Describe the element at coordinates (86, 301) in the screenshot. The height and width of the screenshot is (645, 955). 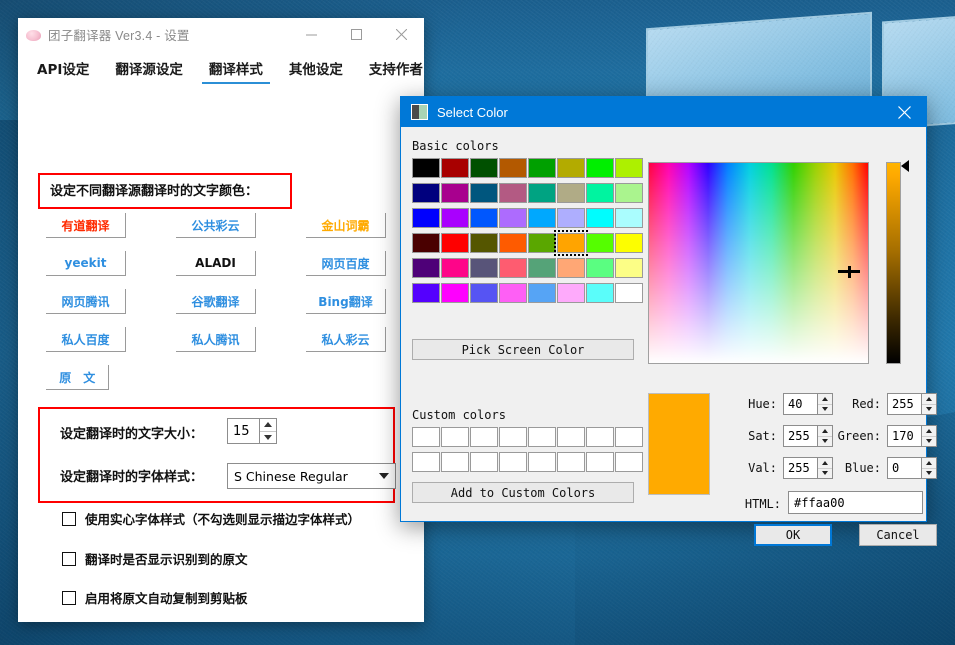
I see `source-button-web-tencent: 网页腾讯` at that location.